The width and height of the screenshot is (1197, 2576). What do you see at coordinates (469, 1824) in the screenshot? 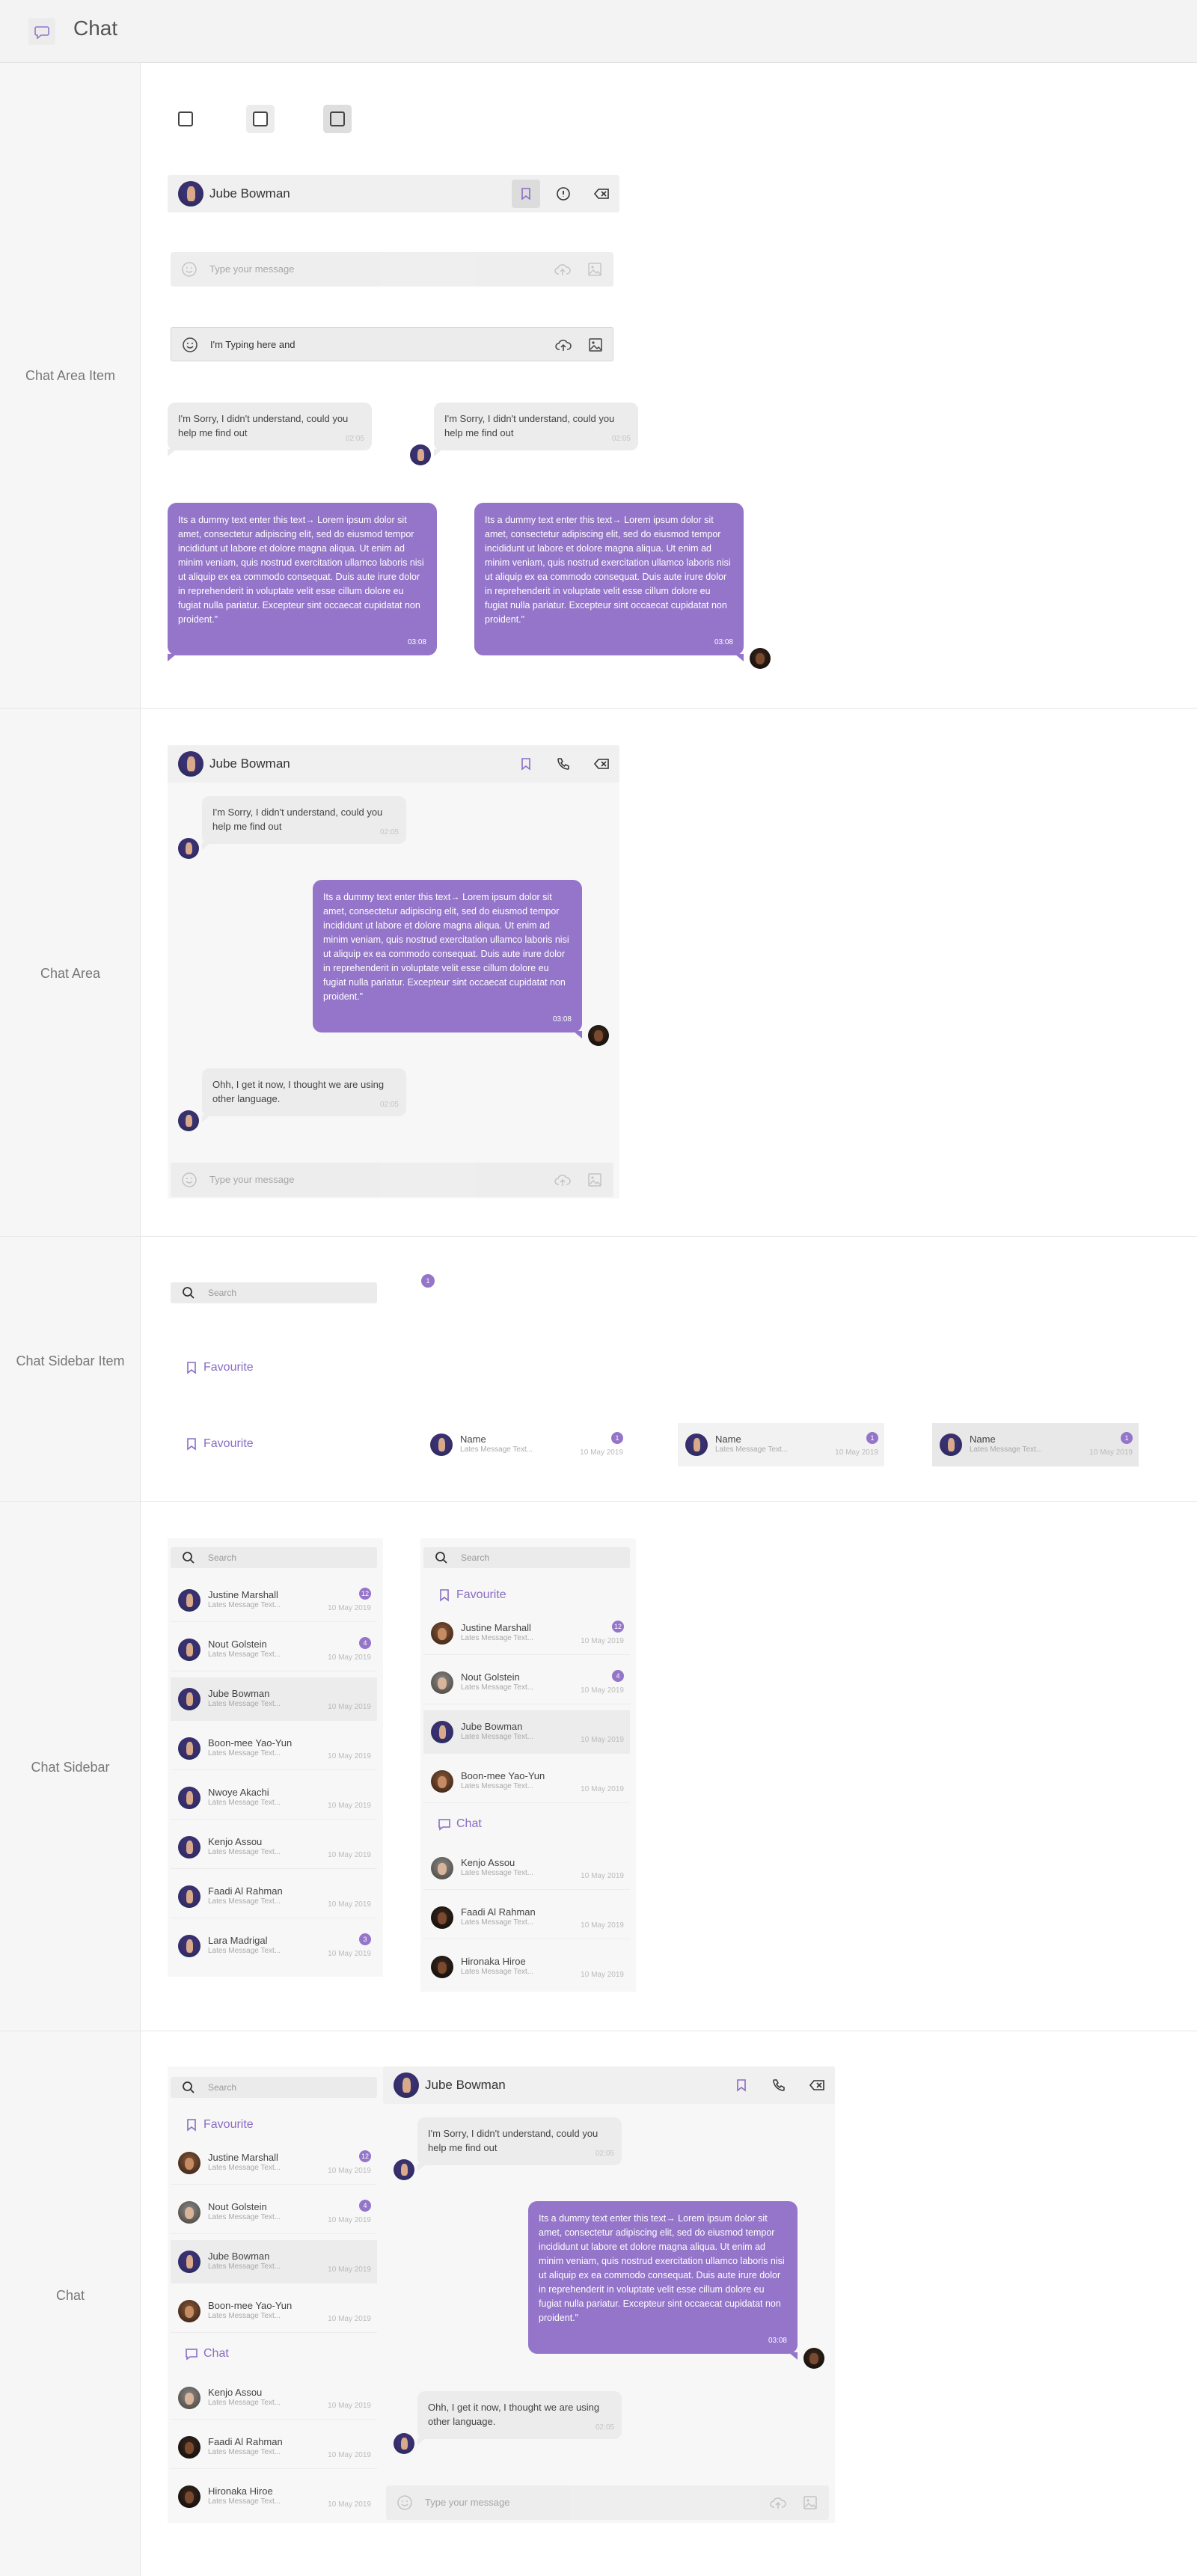
I see `chat-group-label: Chat` at bounding box center [469, 1824].